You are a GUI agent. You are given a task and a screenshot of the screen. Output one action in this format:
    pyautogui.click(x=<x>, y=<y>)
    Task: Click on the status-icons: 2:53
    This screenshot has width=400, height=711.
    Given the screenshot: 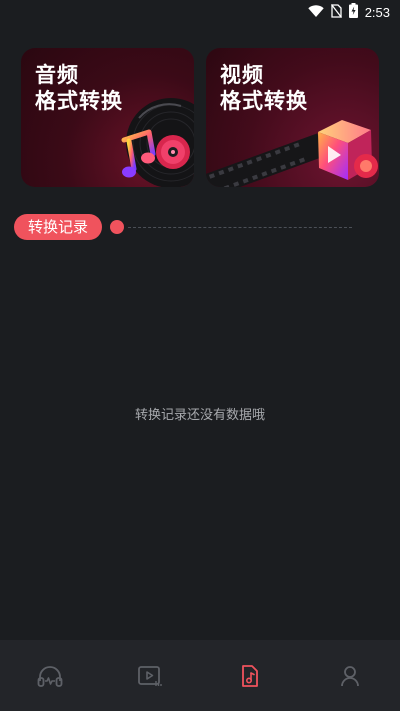 What is the action you would take?
    pyautogui.click(x=348, y=12)
    